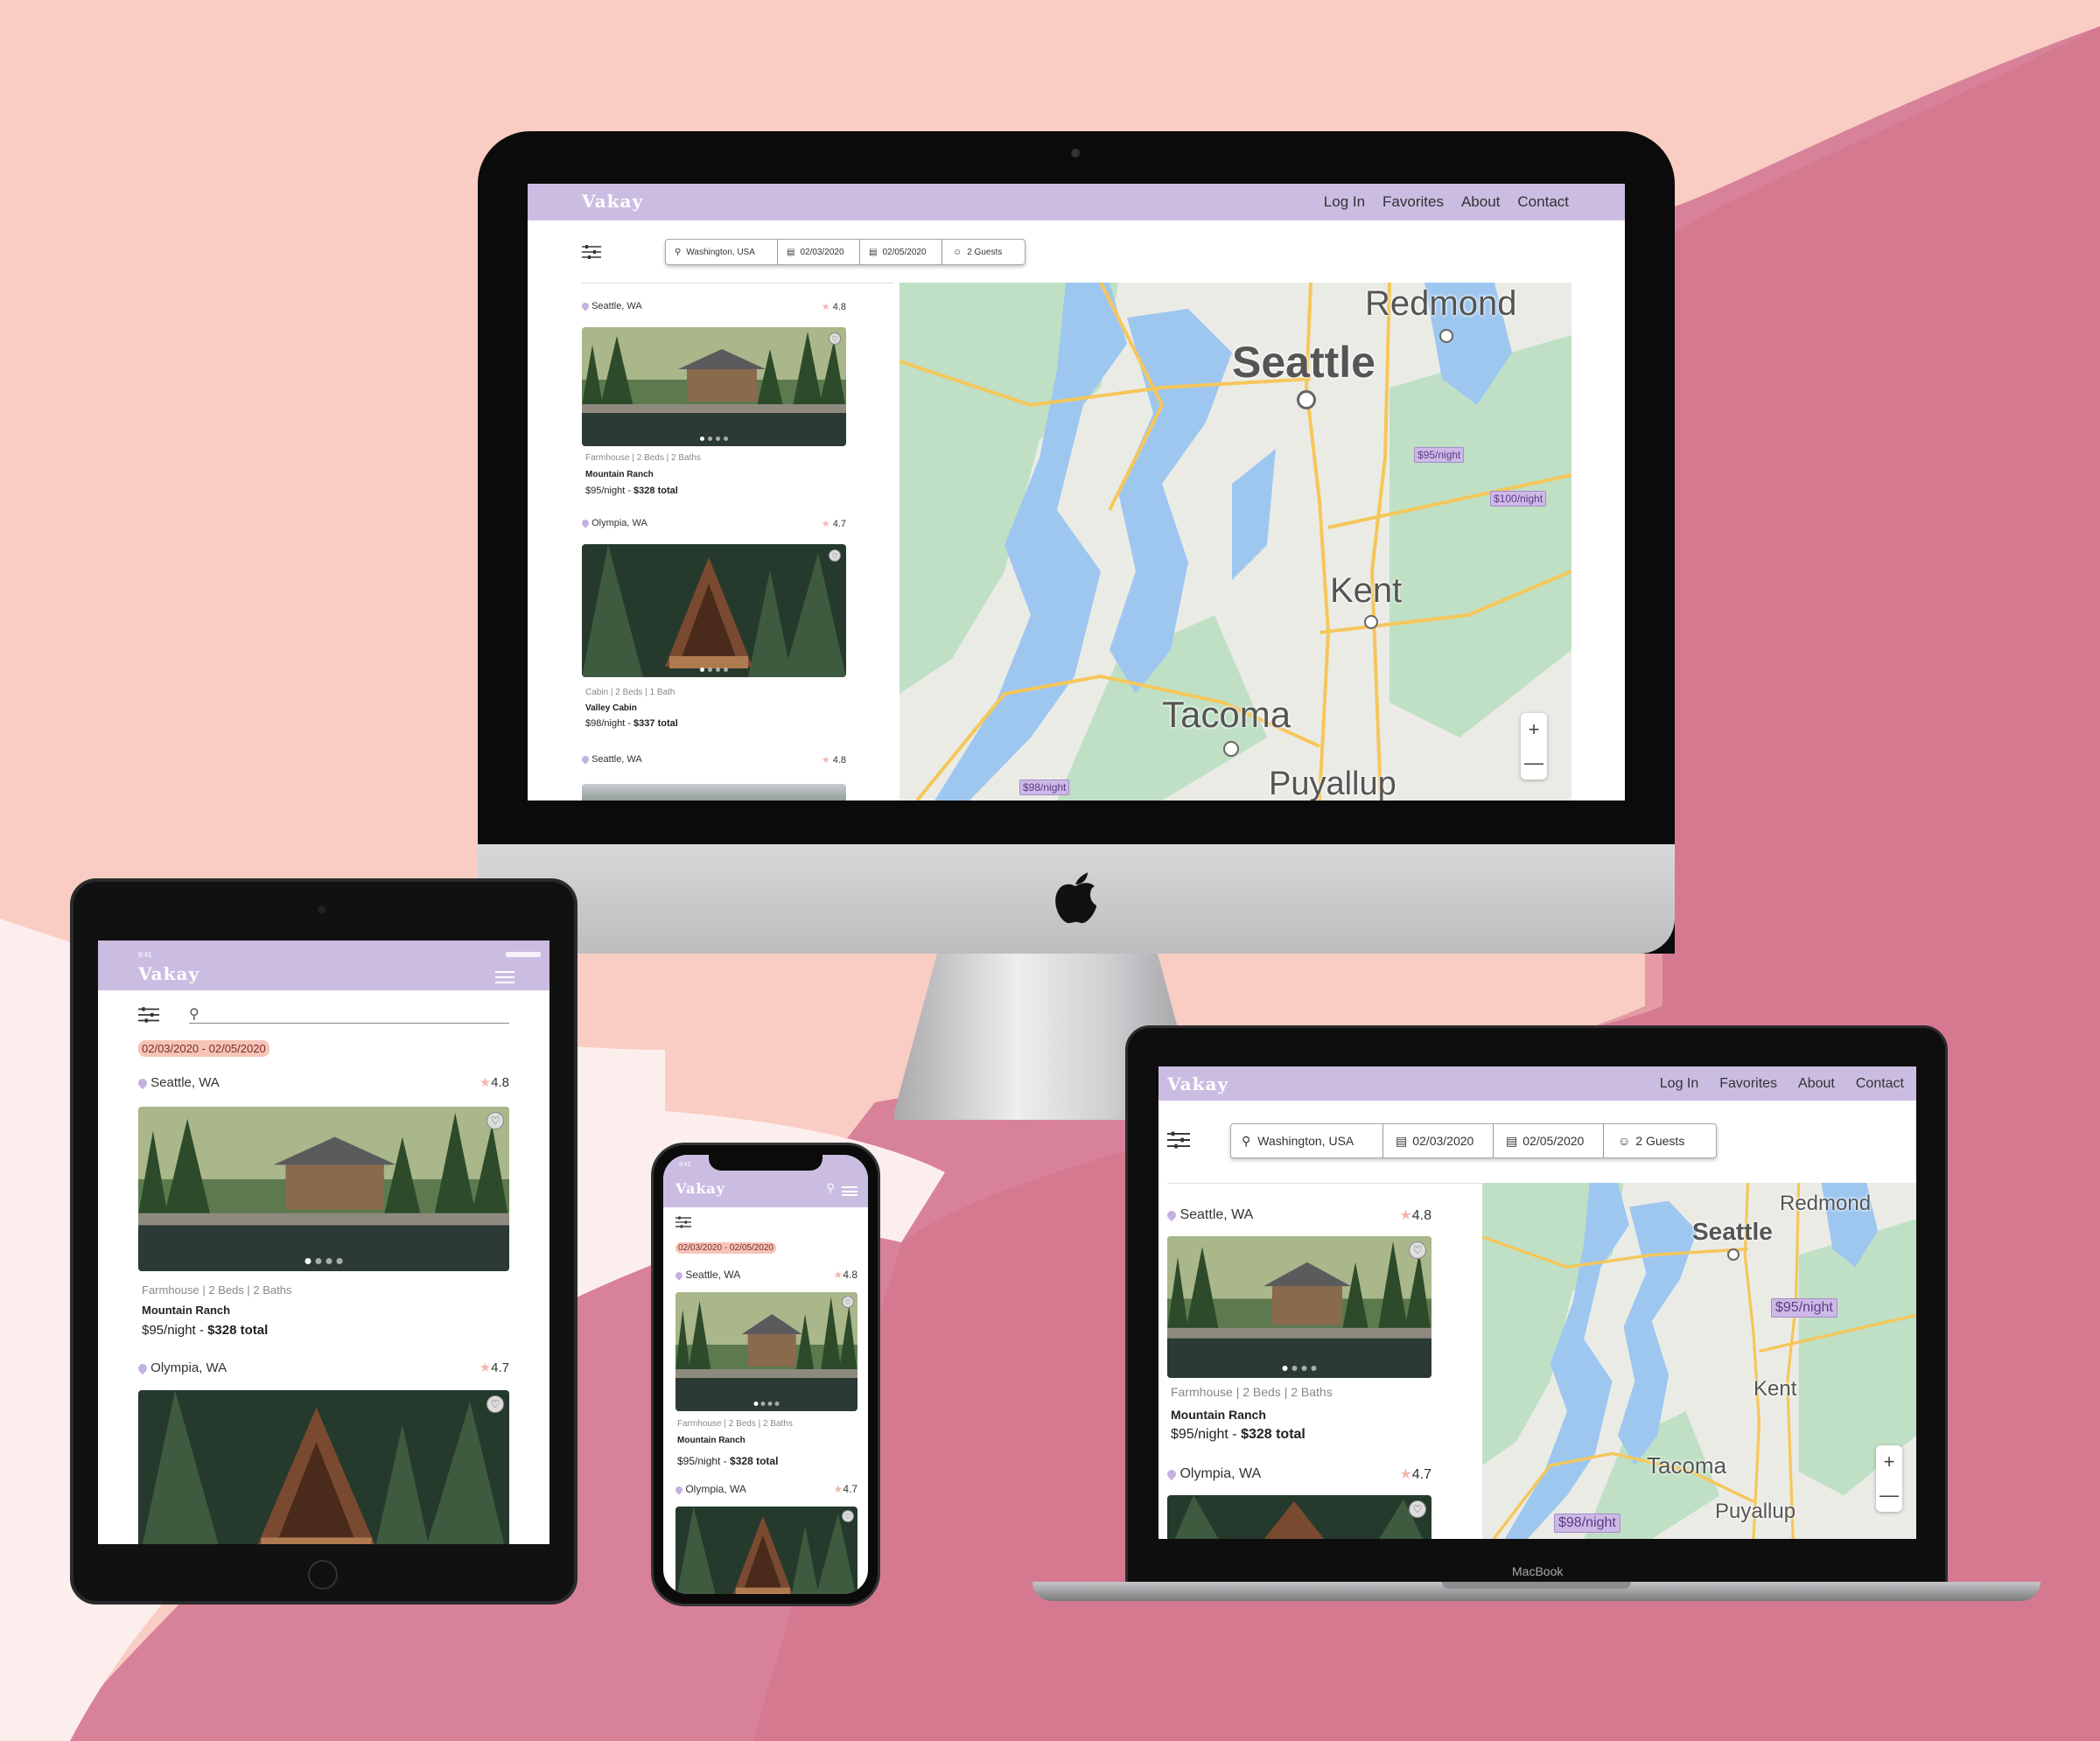  Describe the element at coordinates (611, 708) in the screenshot. I see `listing-title: Valley Cabin` at that location.